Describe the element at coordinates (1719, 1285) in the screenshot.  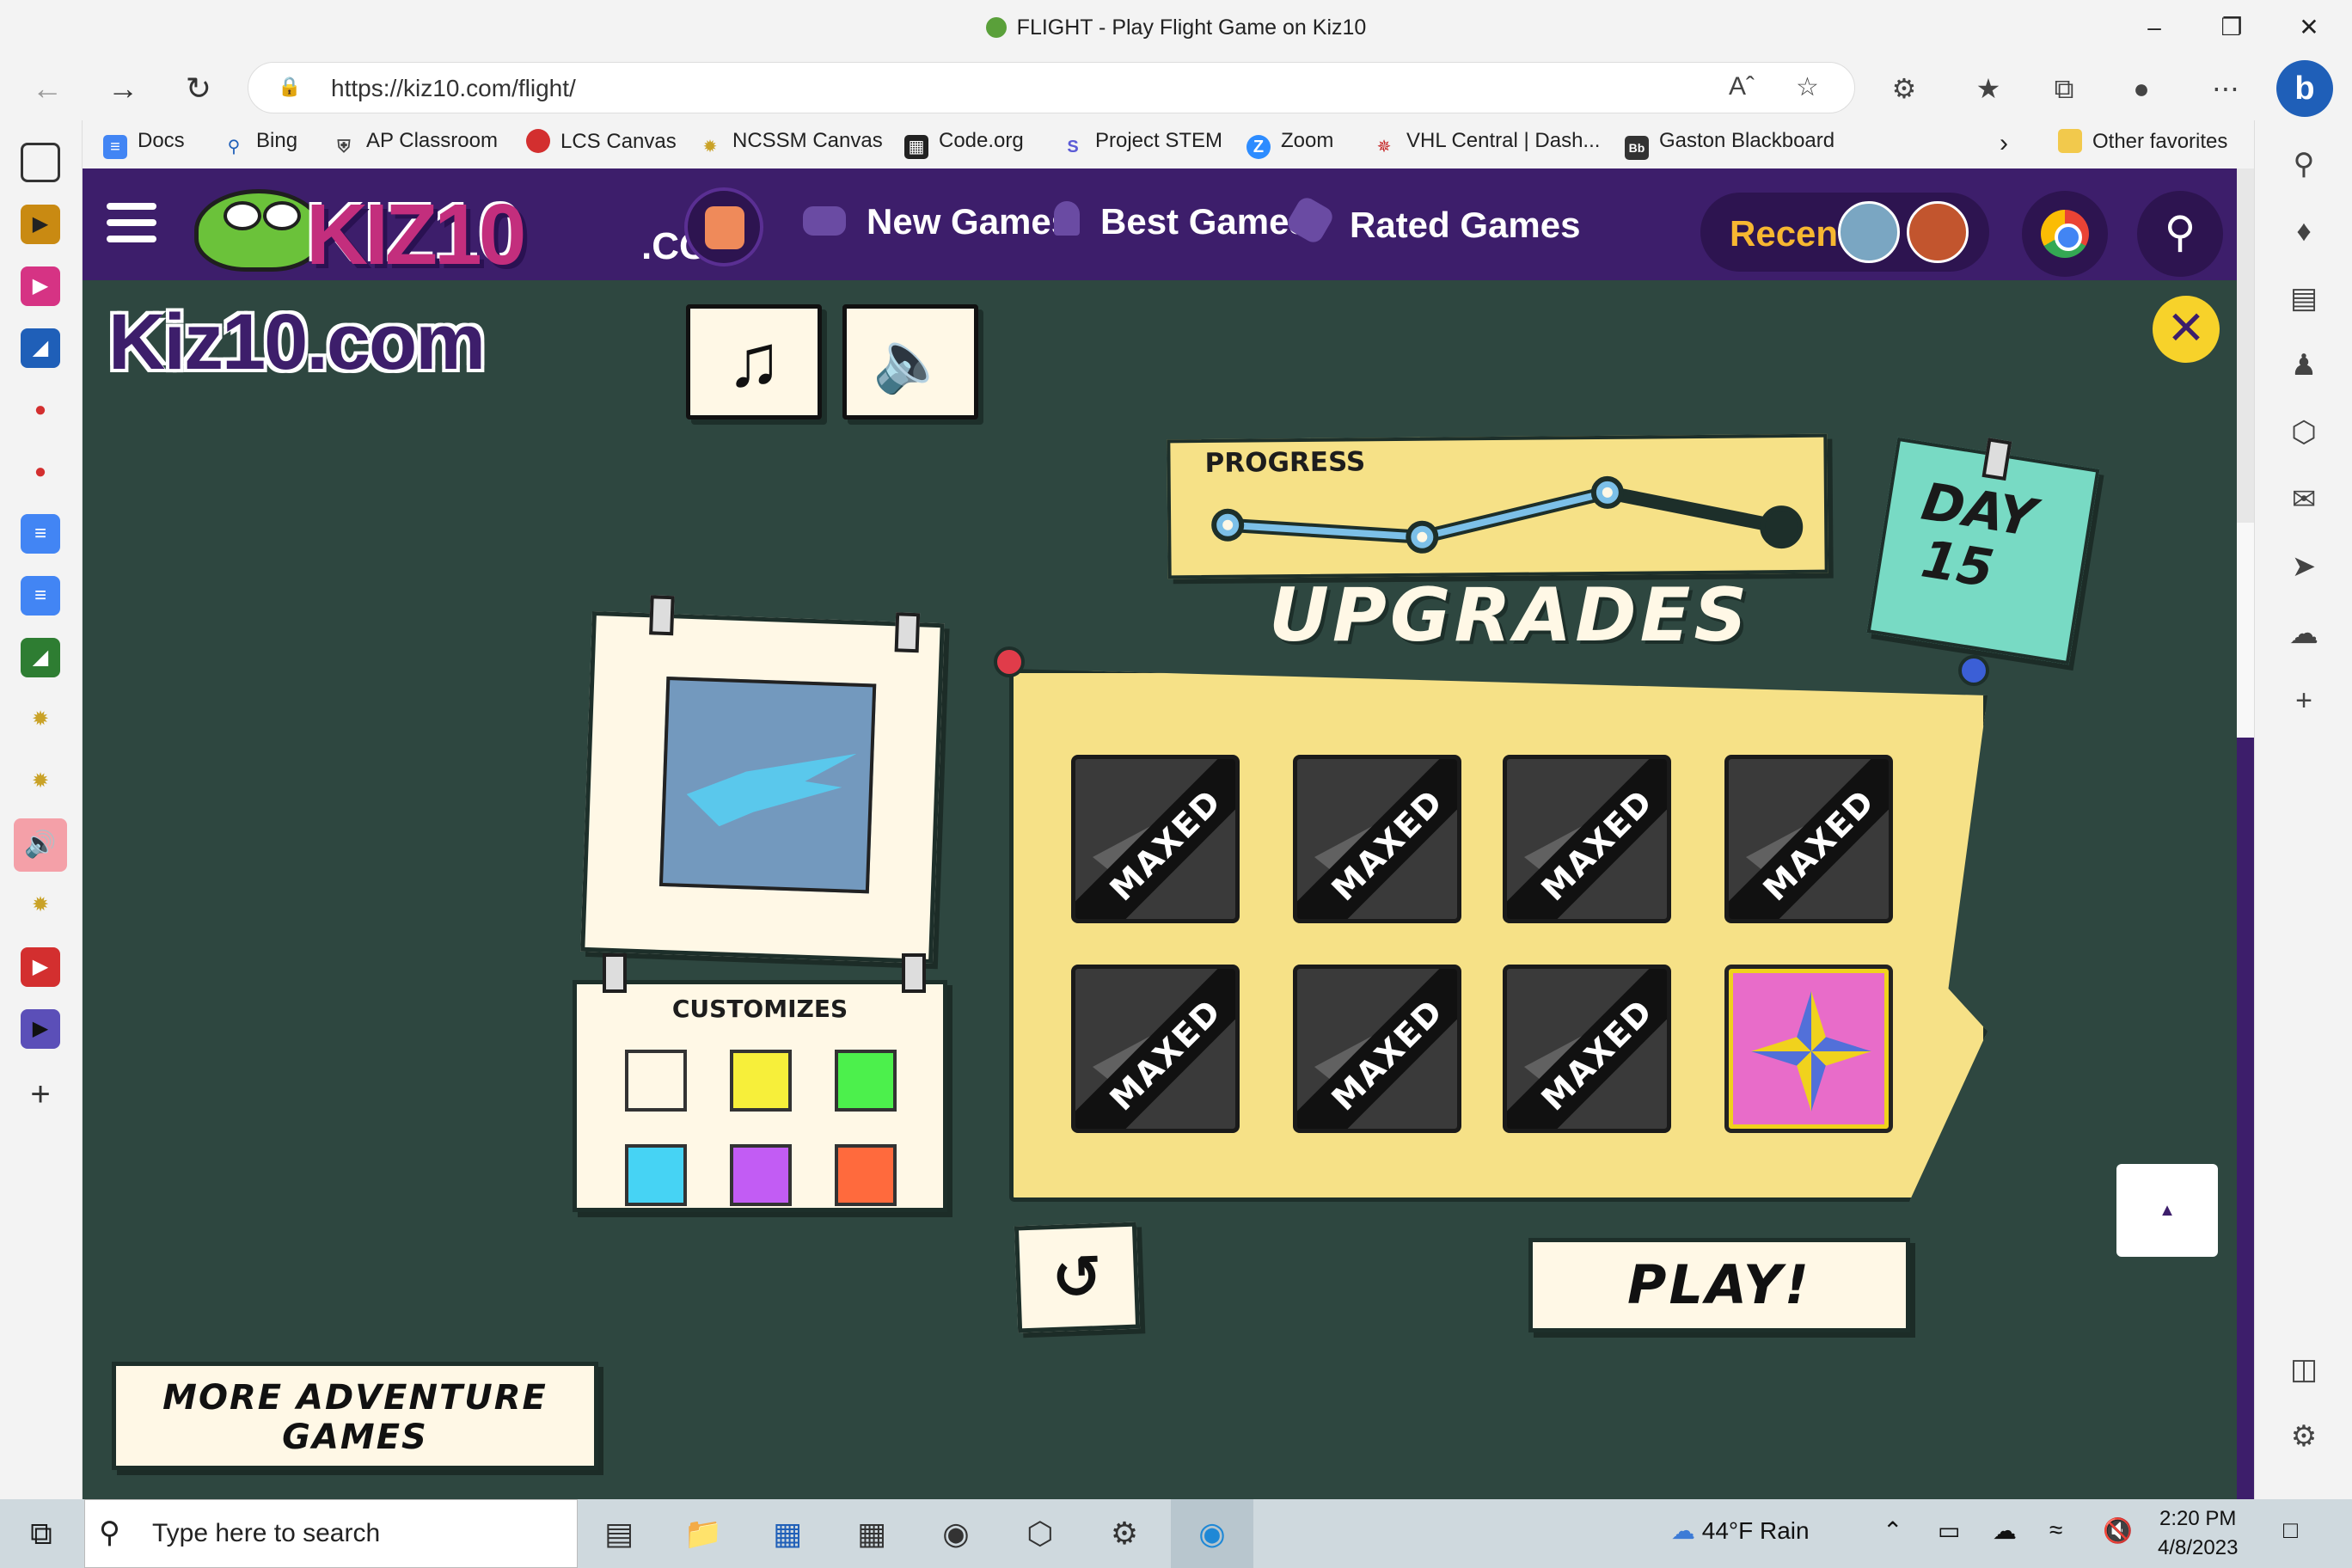
I see `play-button: PLAY!` at that location.